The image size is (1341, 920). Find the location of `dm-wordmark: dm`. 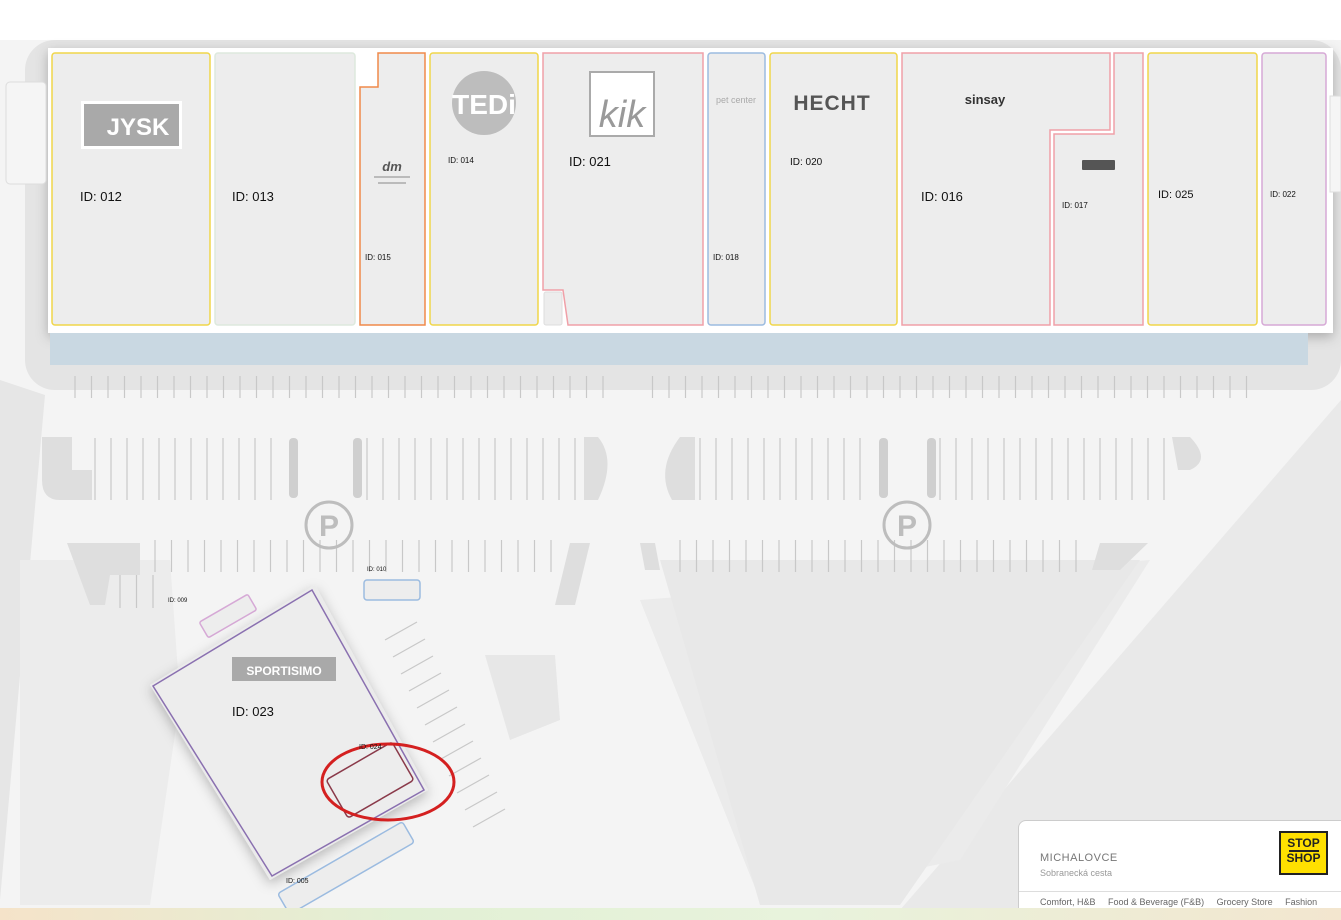

dm-wordmark: dm is located at coordinates (392, 166).